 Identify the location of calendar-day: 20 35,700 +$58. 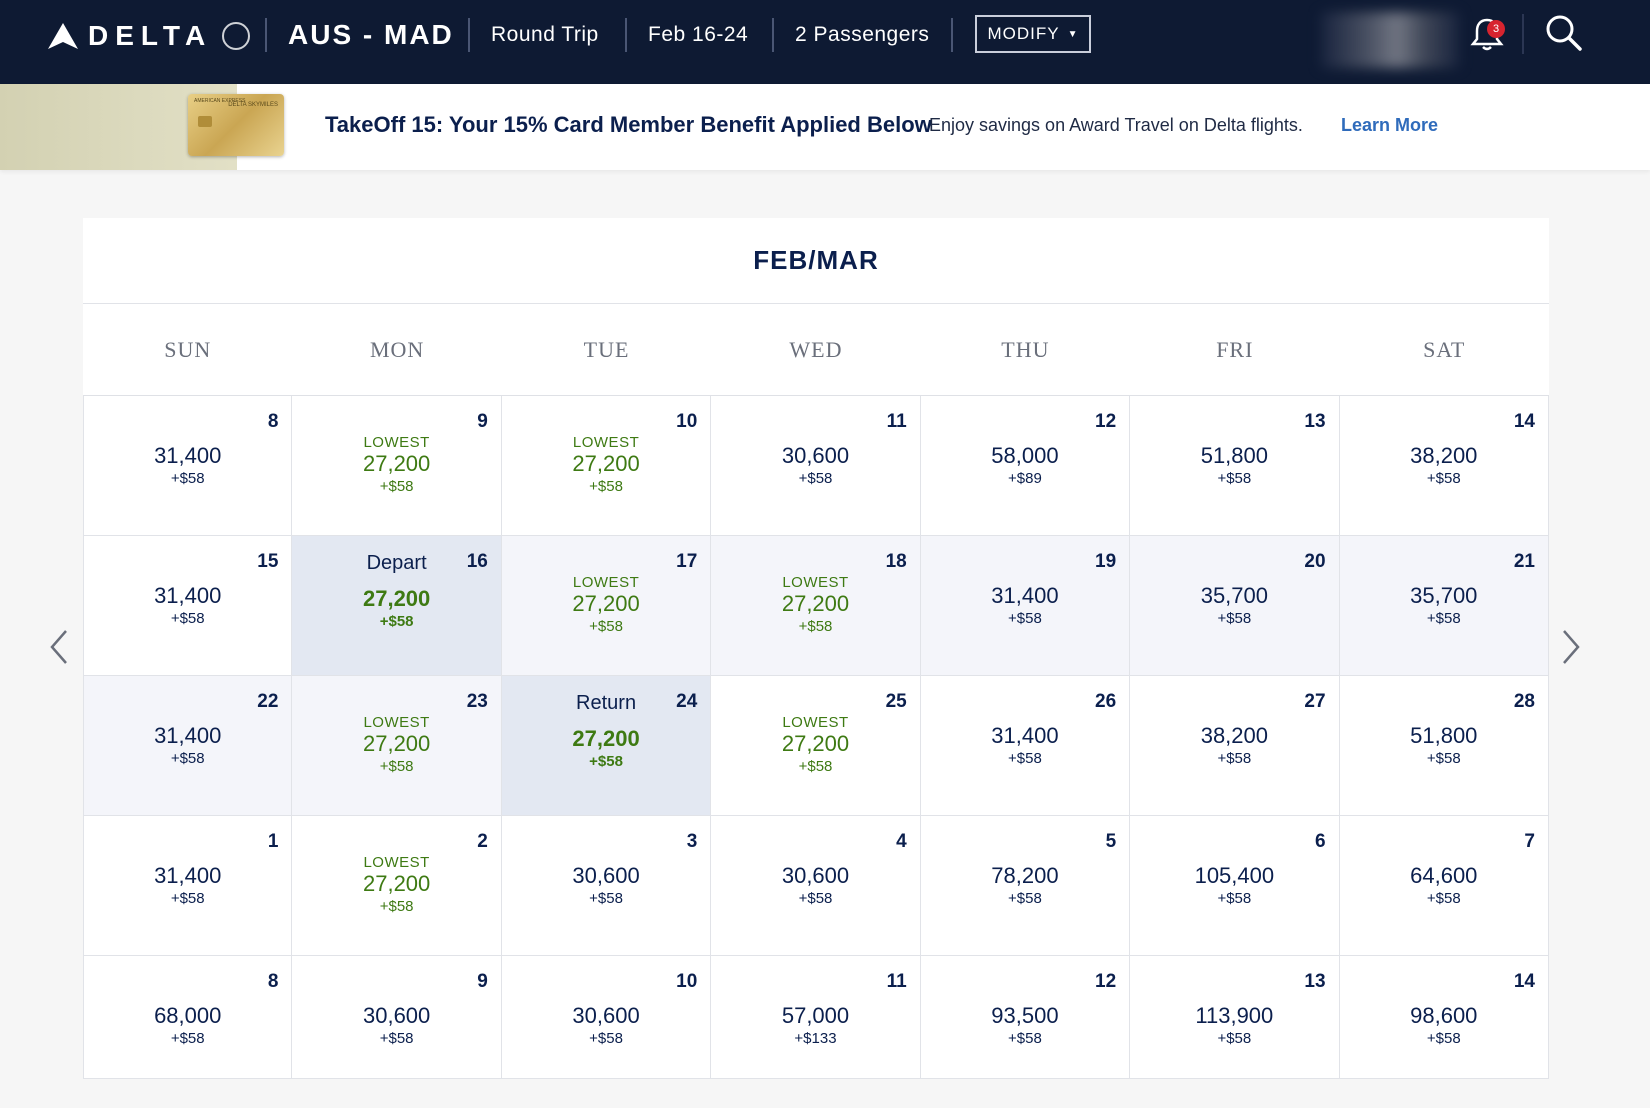
(1235, 606).